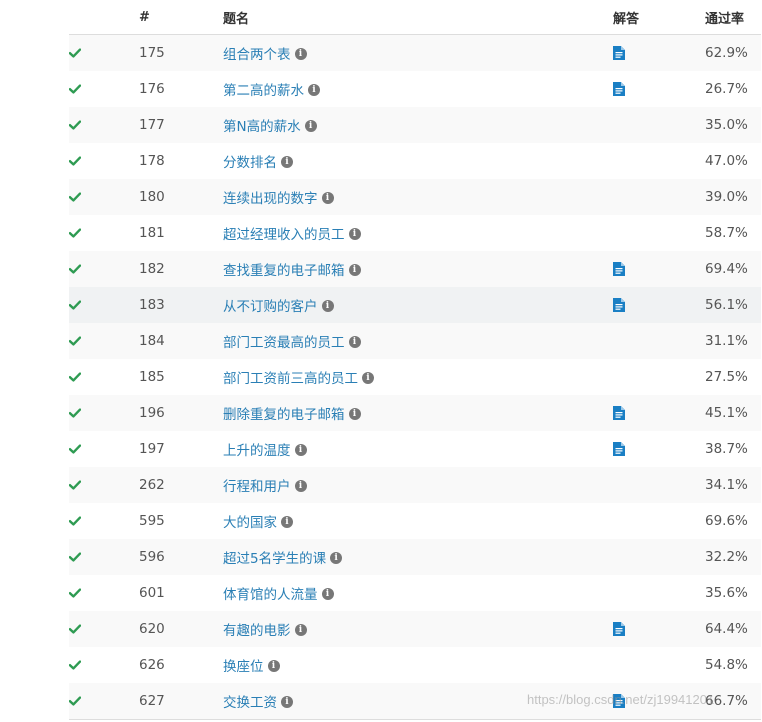 The height and width of the screenshot is (722, 762). What do you see at coordinates (415, 377) in the screenshot?
I see `table-row: 185 部门工资前三高的员工 i 27.5%` at bounding box center [415, 377].